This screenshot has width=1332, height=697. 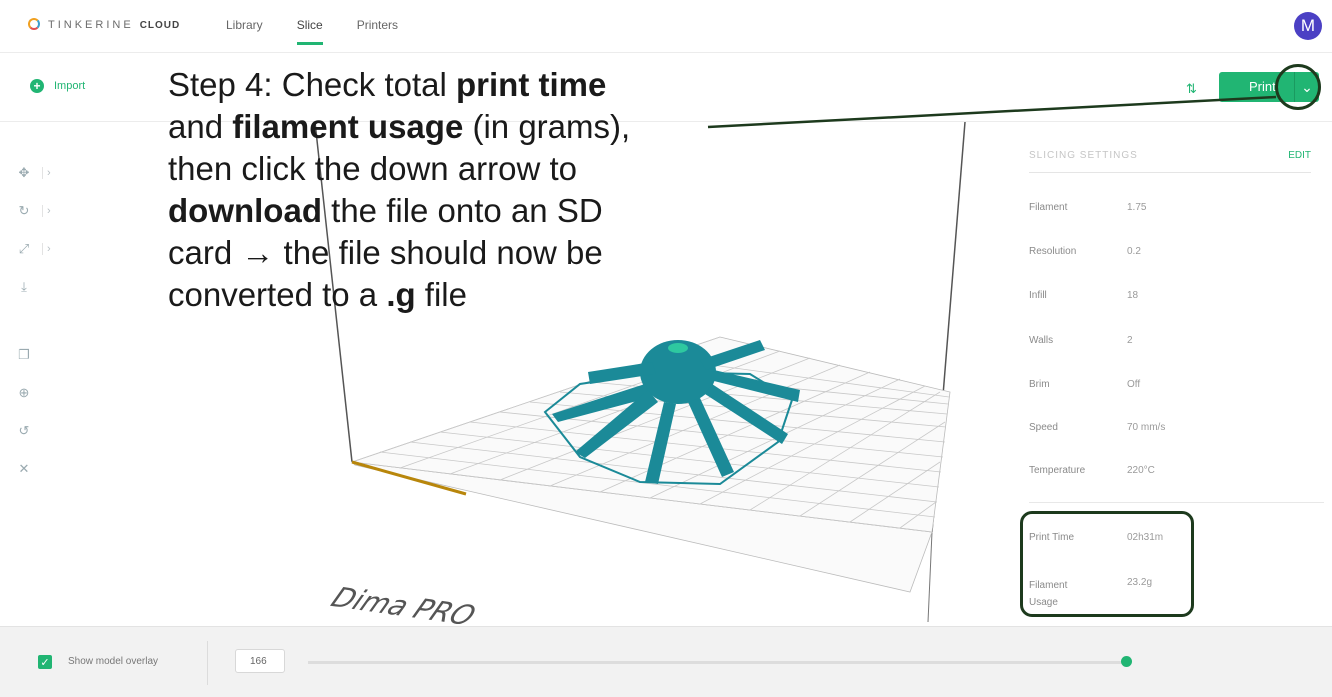 What do you see at coordinates (1298, 87) in the screenshot?
I see `download-arrow-highlight` at bounding box center [1298, 87].